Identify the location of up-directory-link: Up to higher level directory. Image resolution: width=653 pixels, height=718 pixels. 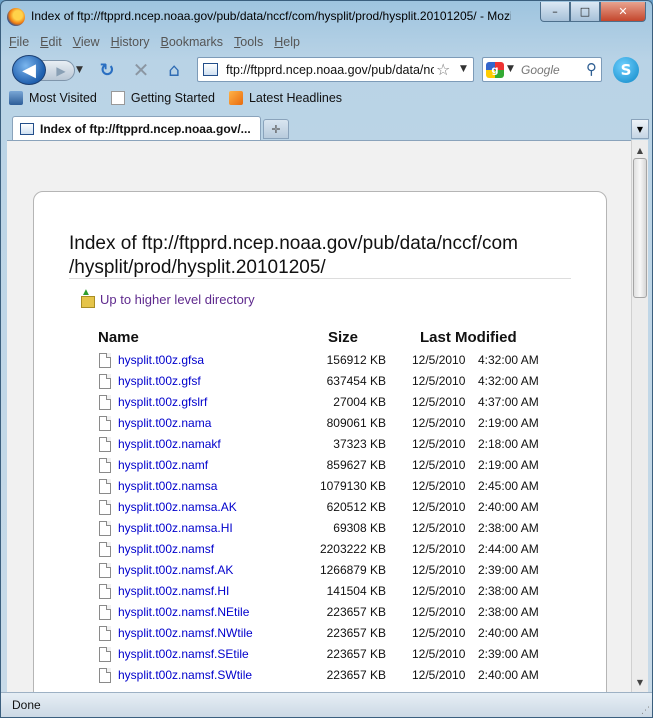
(167, 297).